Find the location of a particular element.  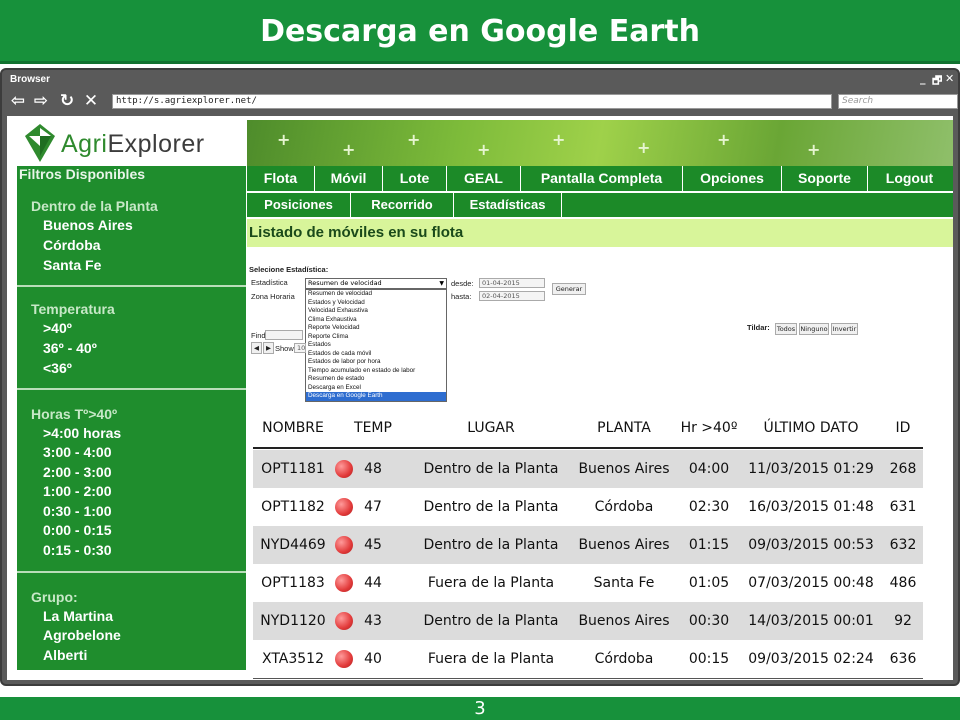

filter-item-cordoba: Córdoba is located at coordinates (72, 245).